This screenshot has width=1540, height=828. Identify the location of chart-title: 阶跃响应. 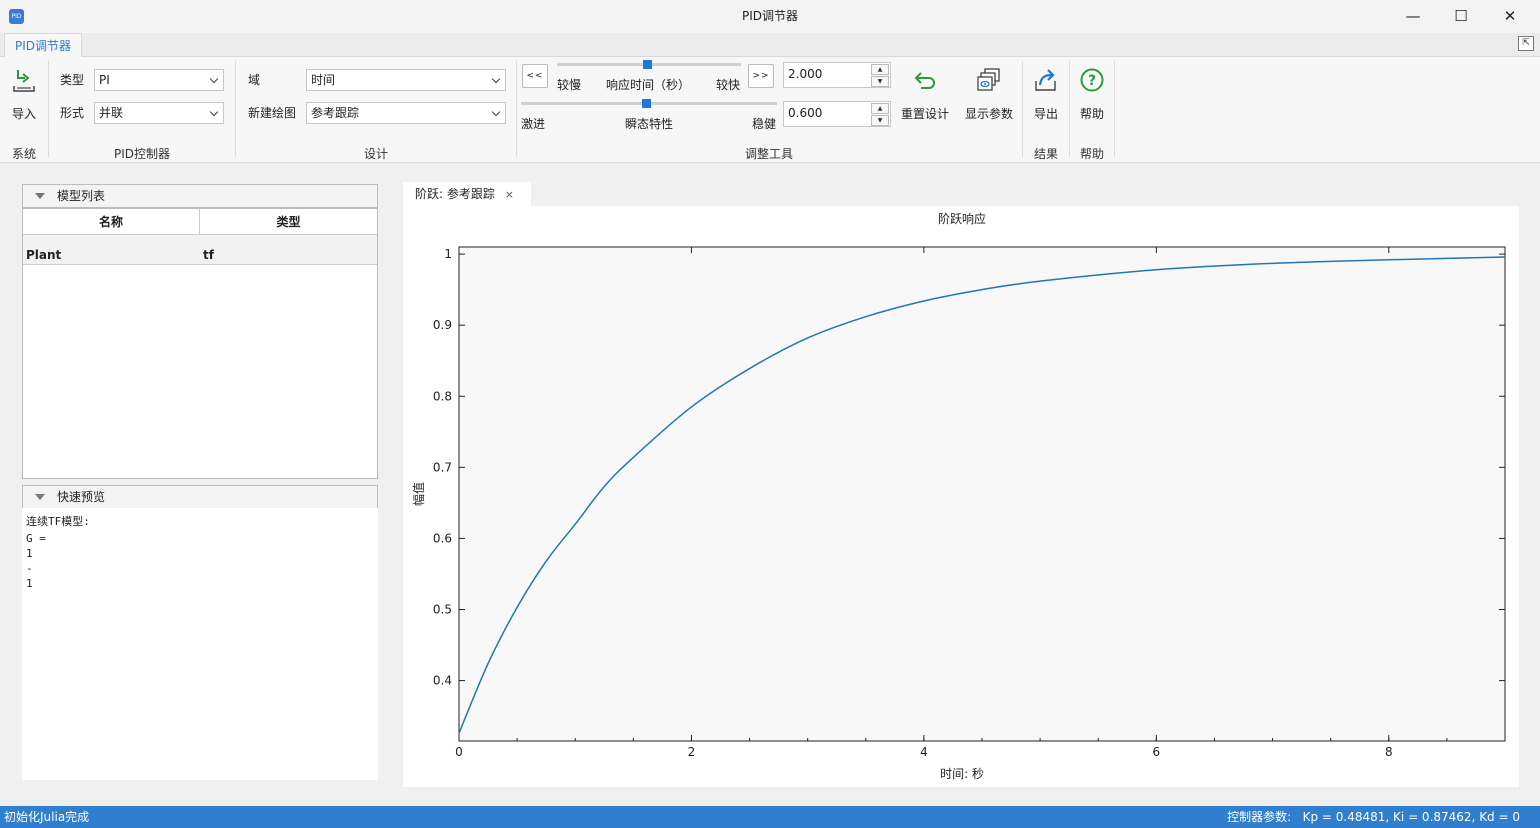
(962, 218).